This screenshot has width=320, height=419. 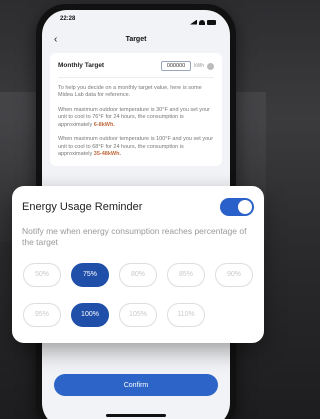 What do you see at coordinates (210, 66) in the screenshot?
I see `info-icon` at bounding box center [210, 66].